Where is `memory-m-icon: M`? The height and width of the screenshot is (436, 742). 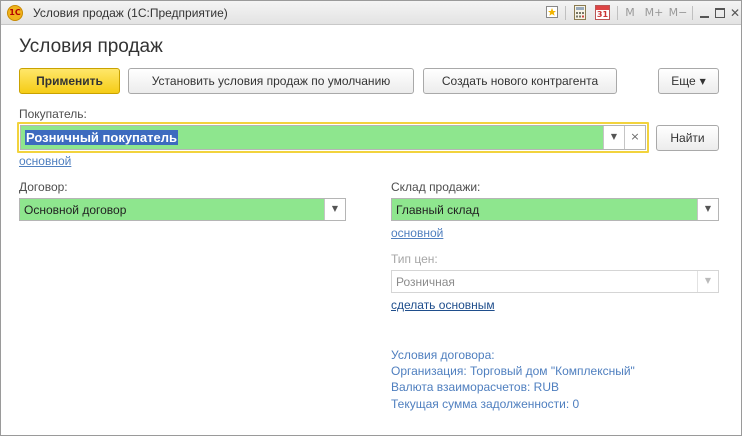
memory-m-icon: M is located at coordinates (630, 13).